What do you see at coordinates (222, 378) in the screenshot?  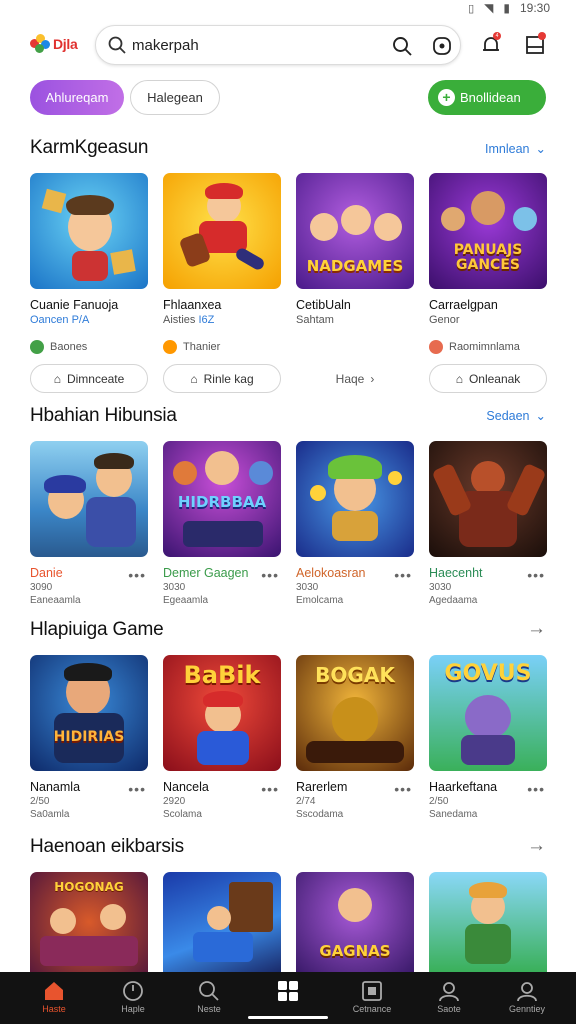 I see `game-pill-button: ⌂ Rinle kag` at bounding box center [222, 378].